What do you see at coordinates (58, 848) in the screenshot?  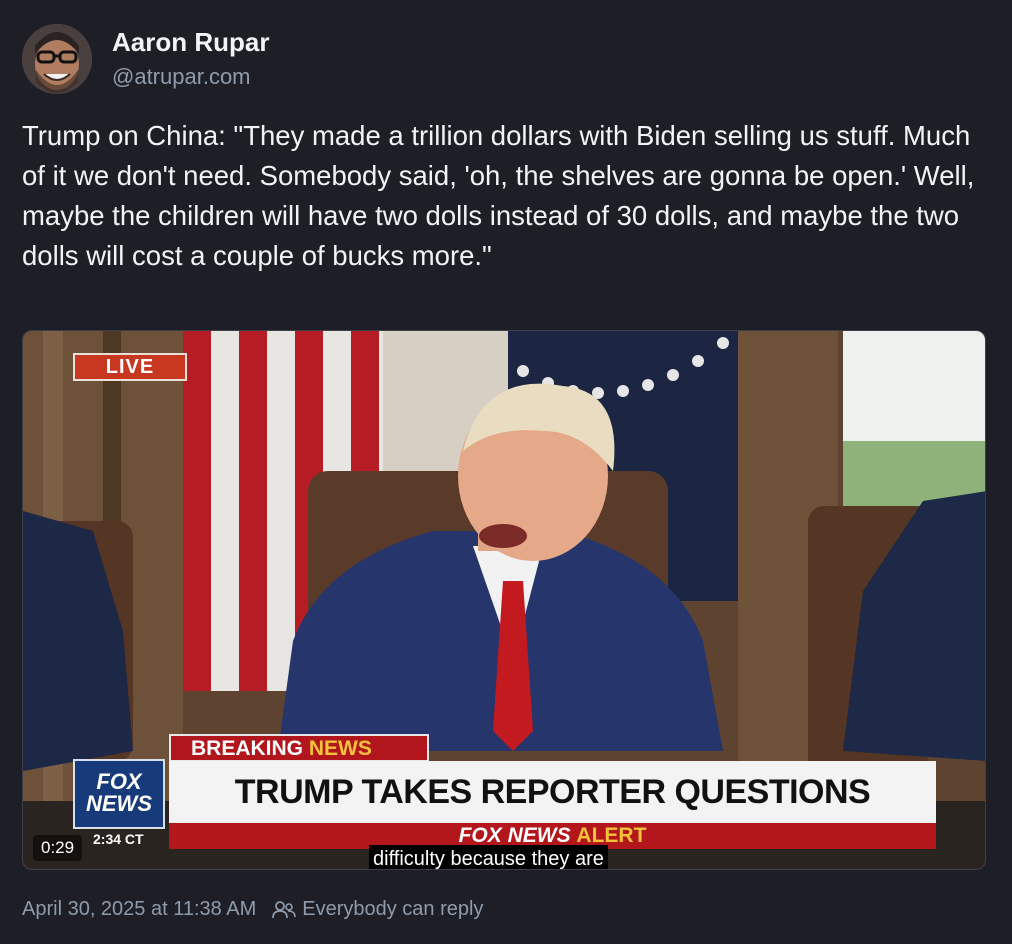 I see `video-time: 0:29` at bounding box center [58, 848].